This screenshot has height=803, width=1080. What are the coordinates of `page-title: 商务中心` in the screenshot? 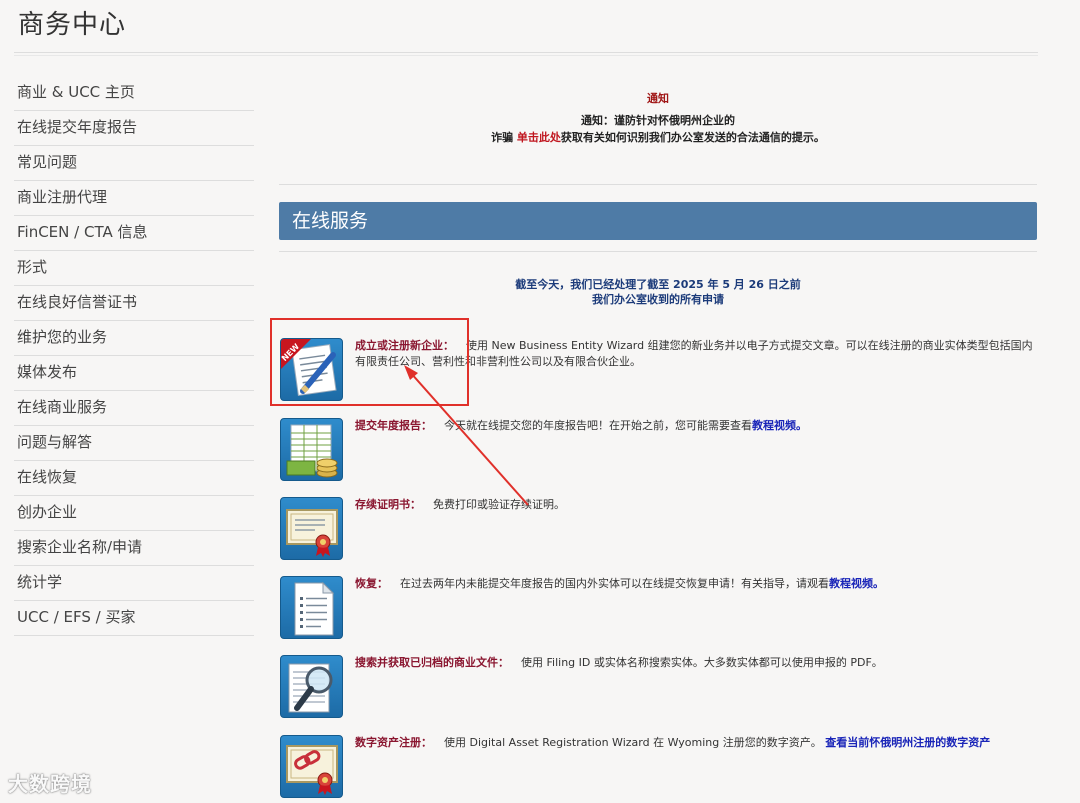 It's located at (72, 25).